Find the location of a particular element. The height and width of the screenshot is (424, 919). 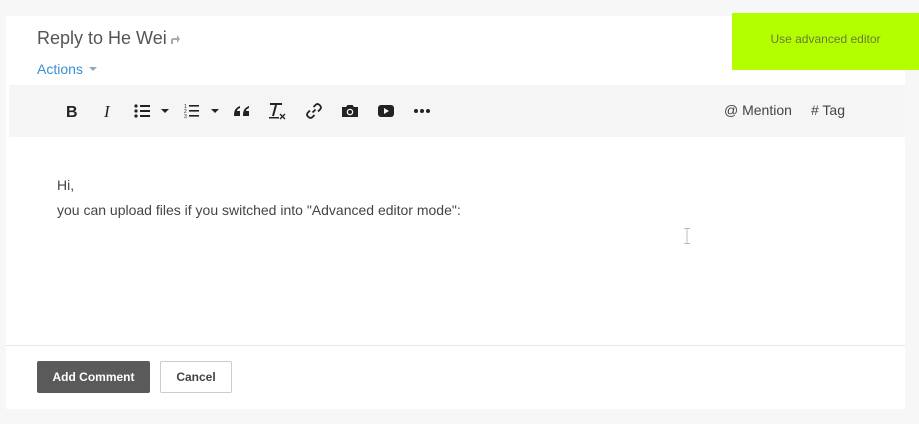

mention-button: @ Mention is located at coordinates (758, 110).